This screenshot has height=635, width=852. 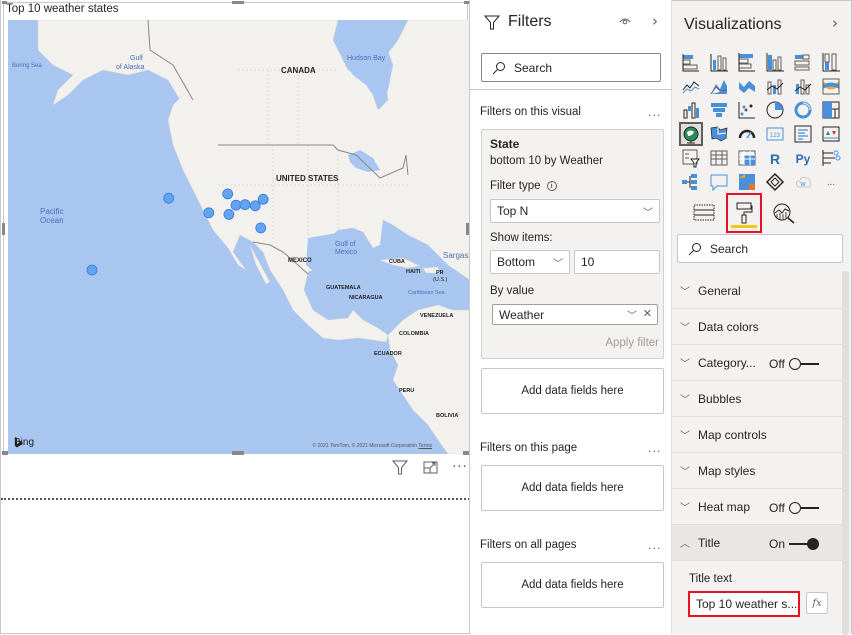 What do you see at coordinates (719, 182) in the screenshot?
I see `viz-q-and-a` at bounding box center [719, 182].